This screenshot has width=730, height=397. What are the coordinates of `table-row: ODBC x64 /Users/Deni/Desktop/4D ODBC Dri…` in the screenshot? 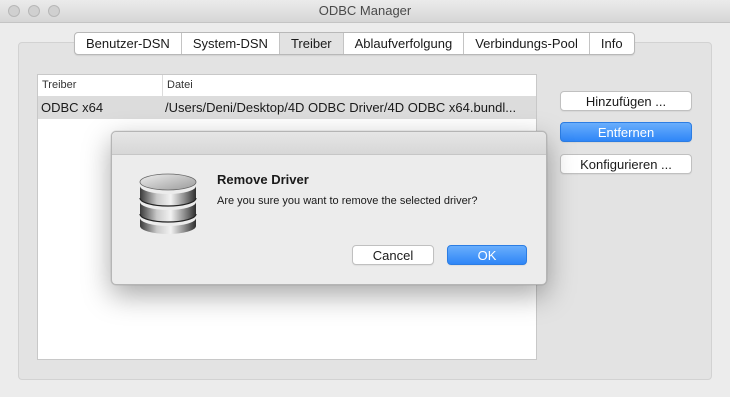 It's located at (287, 108).